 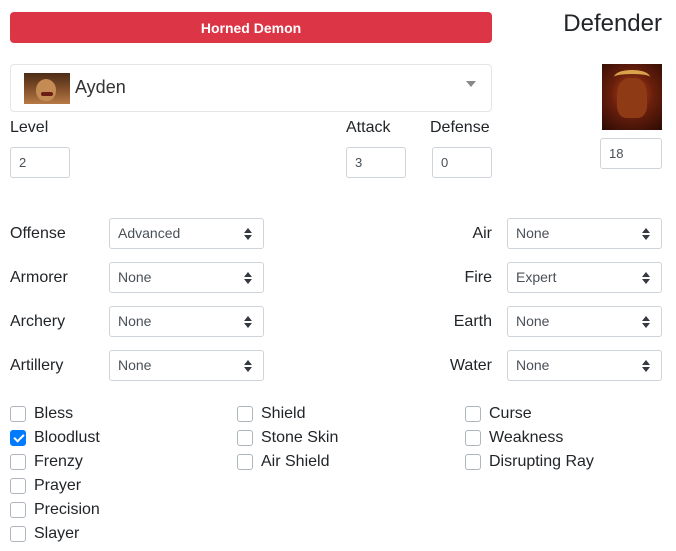 What do you see at coordinates (186, 233) in the screenshot?
I see `skill-select-offense: Advanced` at bounding box center [186, 233].